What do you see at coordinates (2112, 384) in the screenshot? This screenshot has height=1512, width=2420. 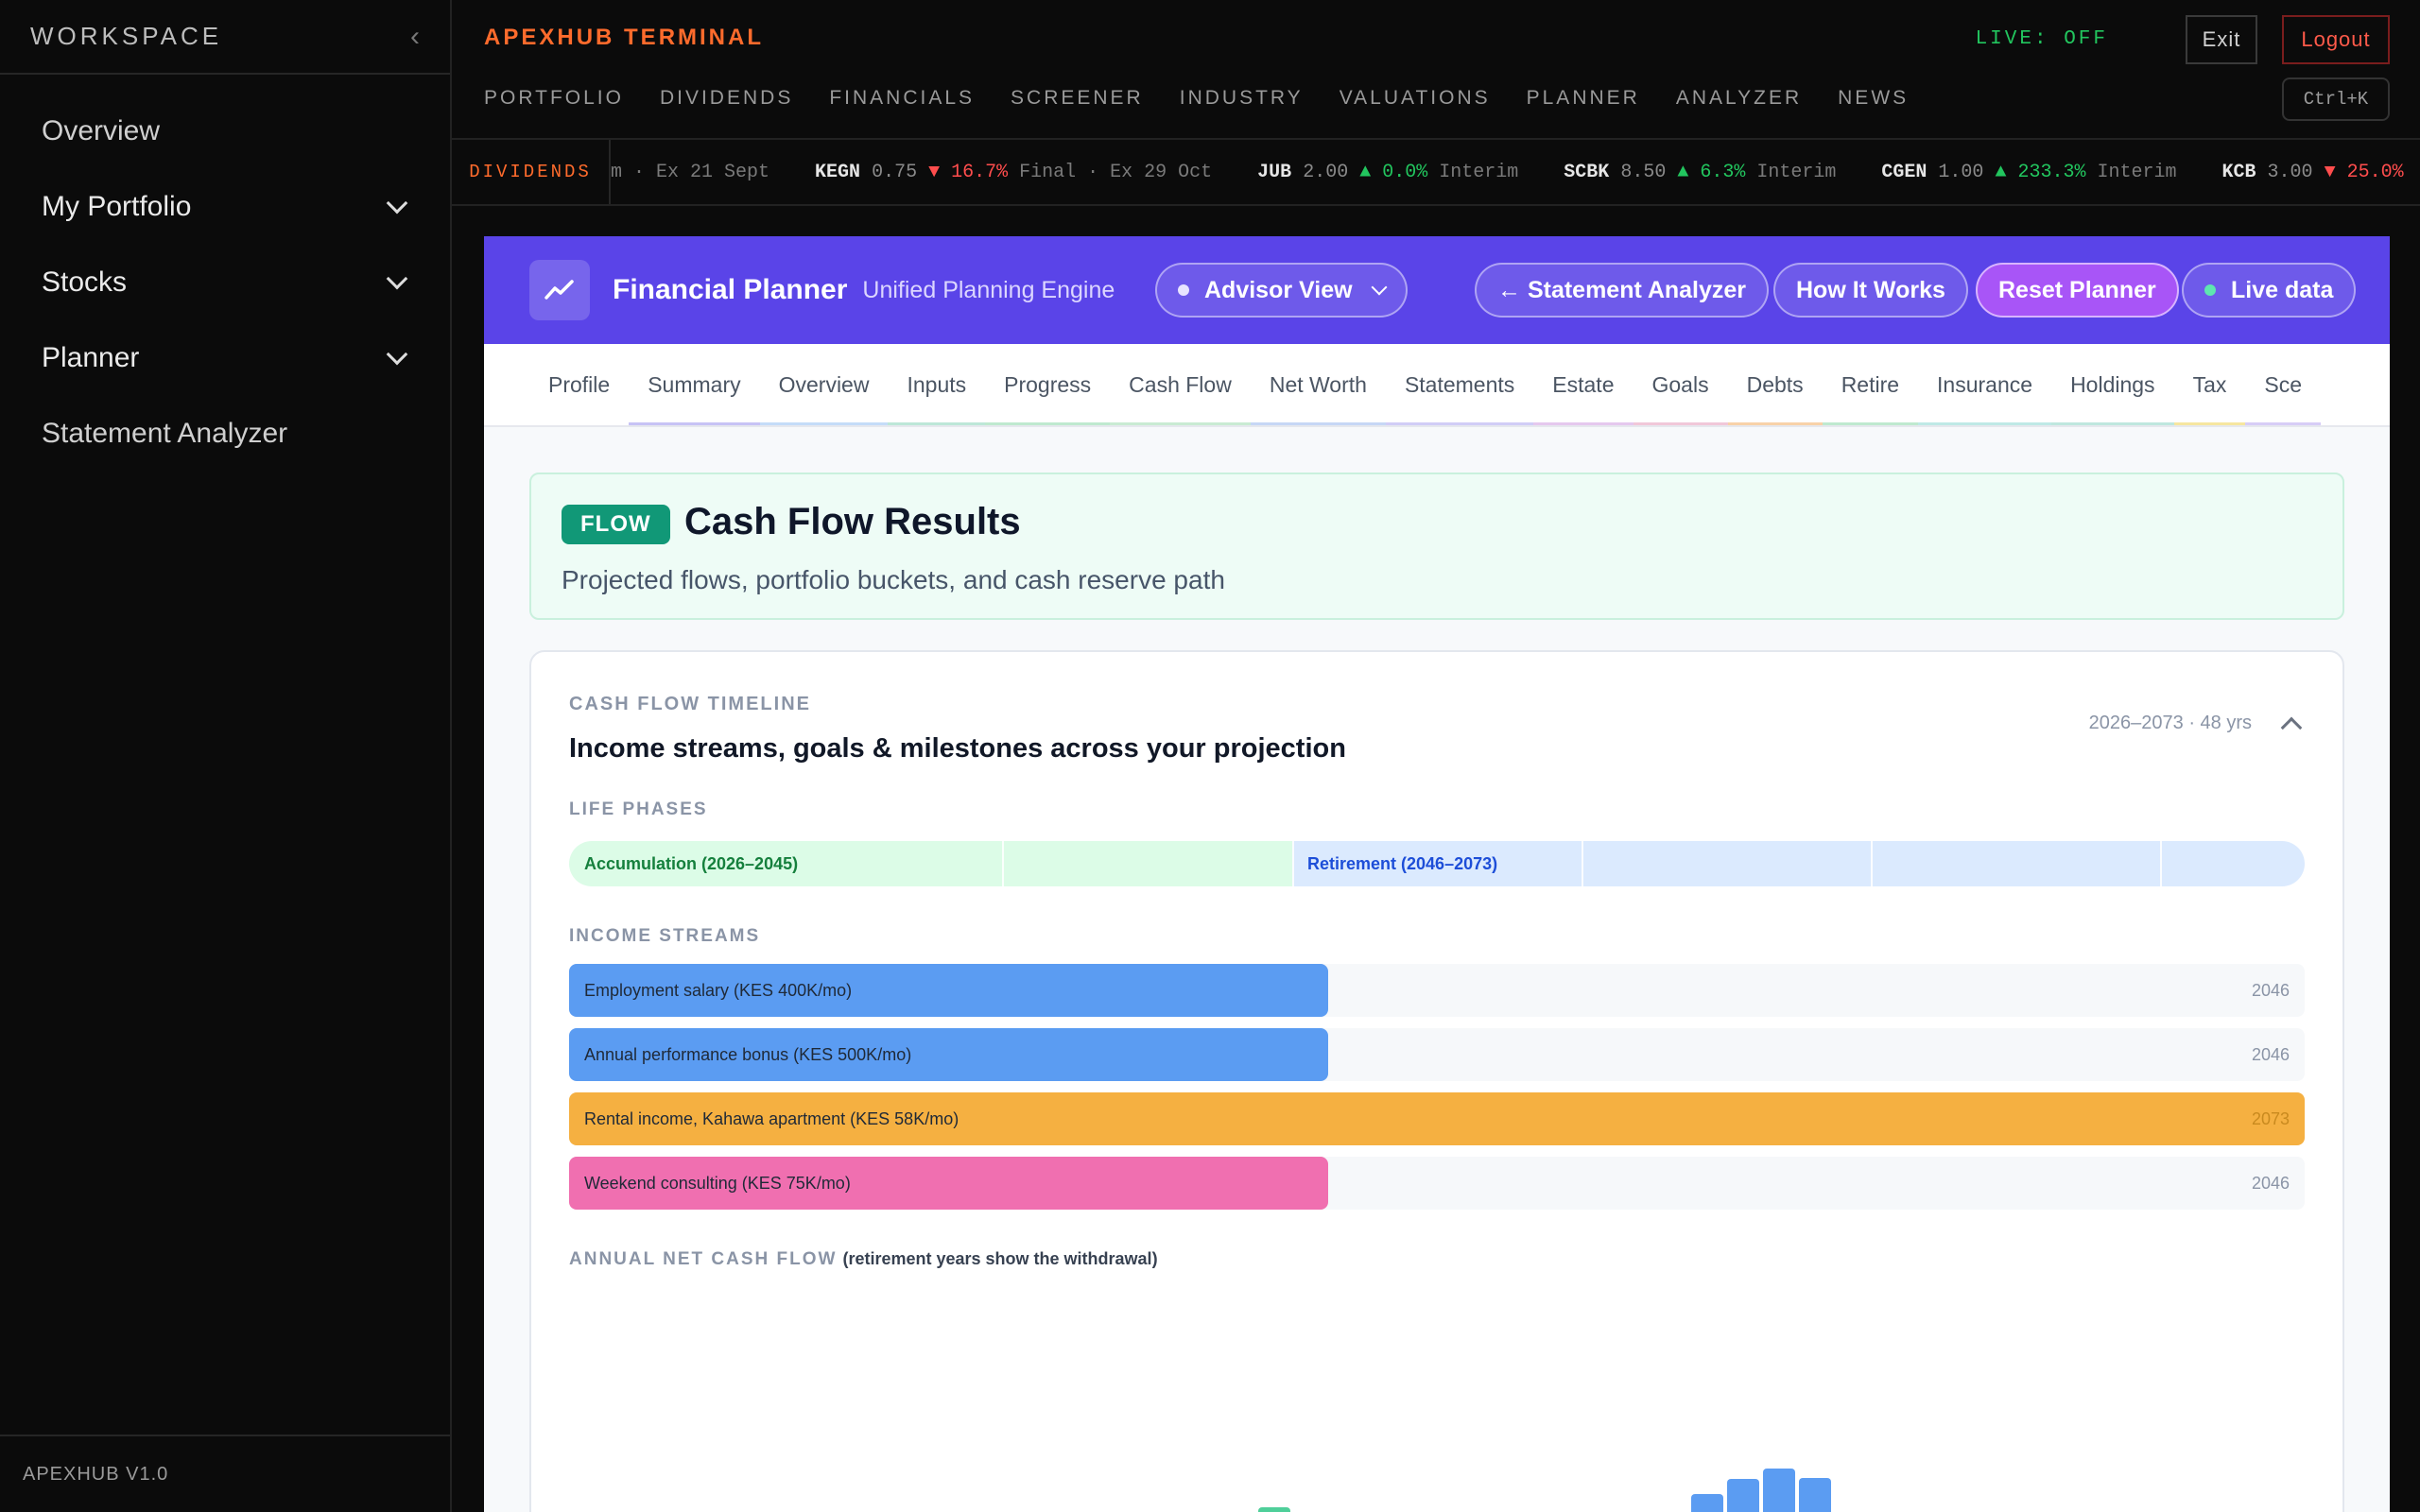 I see `tab-holdings: Holdings` at bounding box center [2112, 384].